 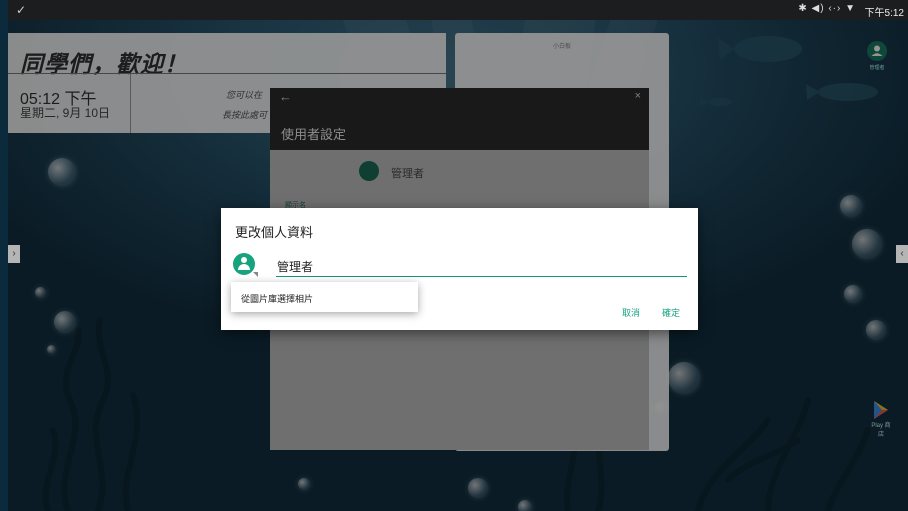 I want to click on status-bar: ✓ ✱ ◀) ‹·› ▼ 下午5:12, so click(x=458, y=10).